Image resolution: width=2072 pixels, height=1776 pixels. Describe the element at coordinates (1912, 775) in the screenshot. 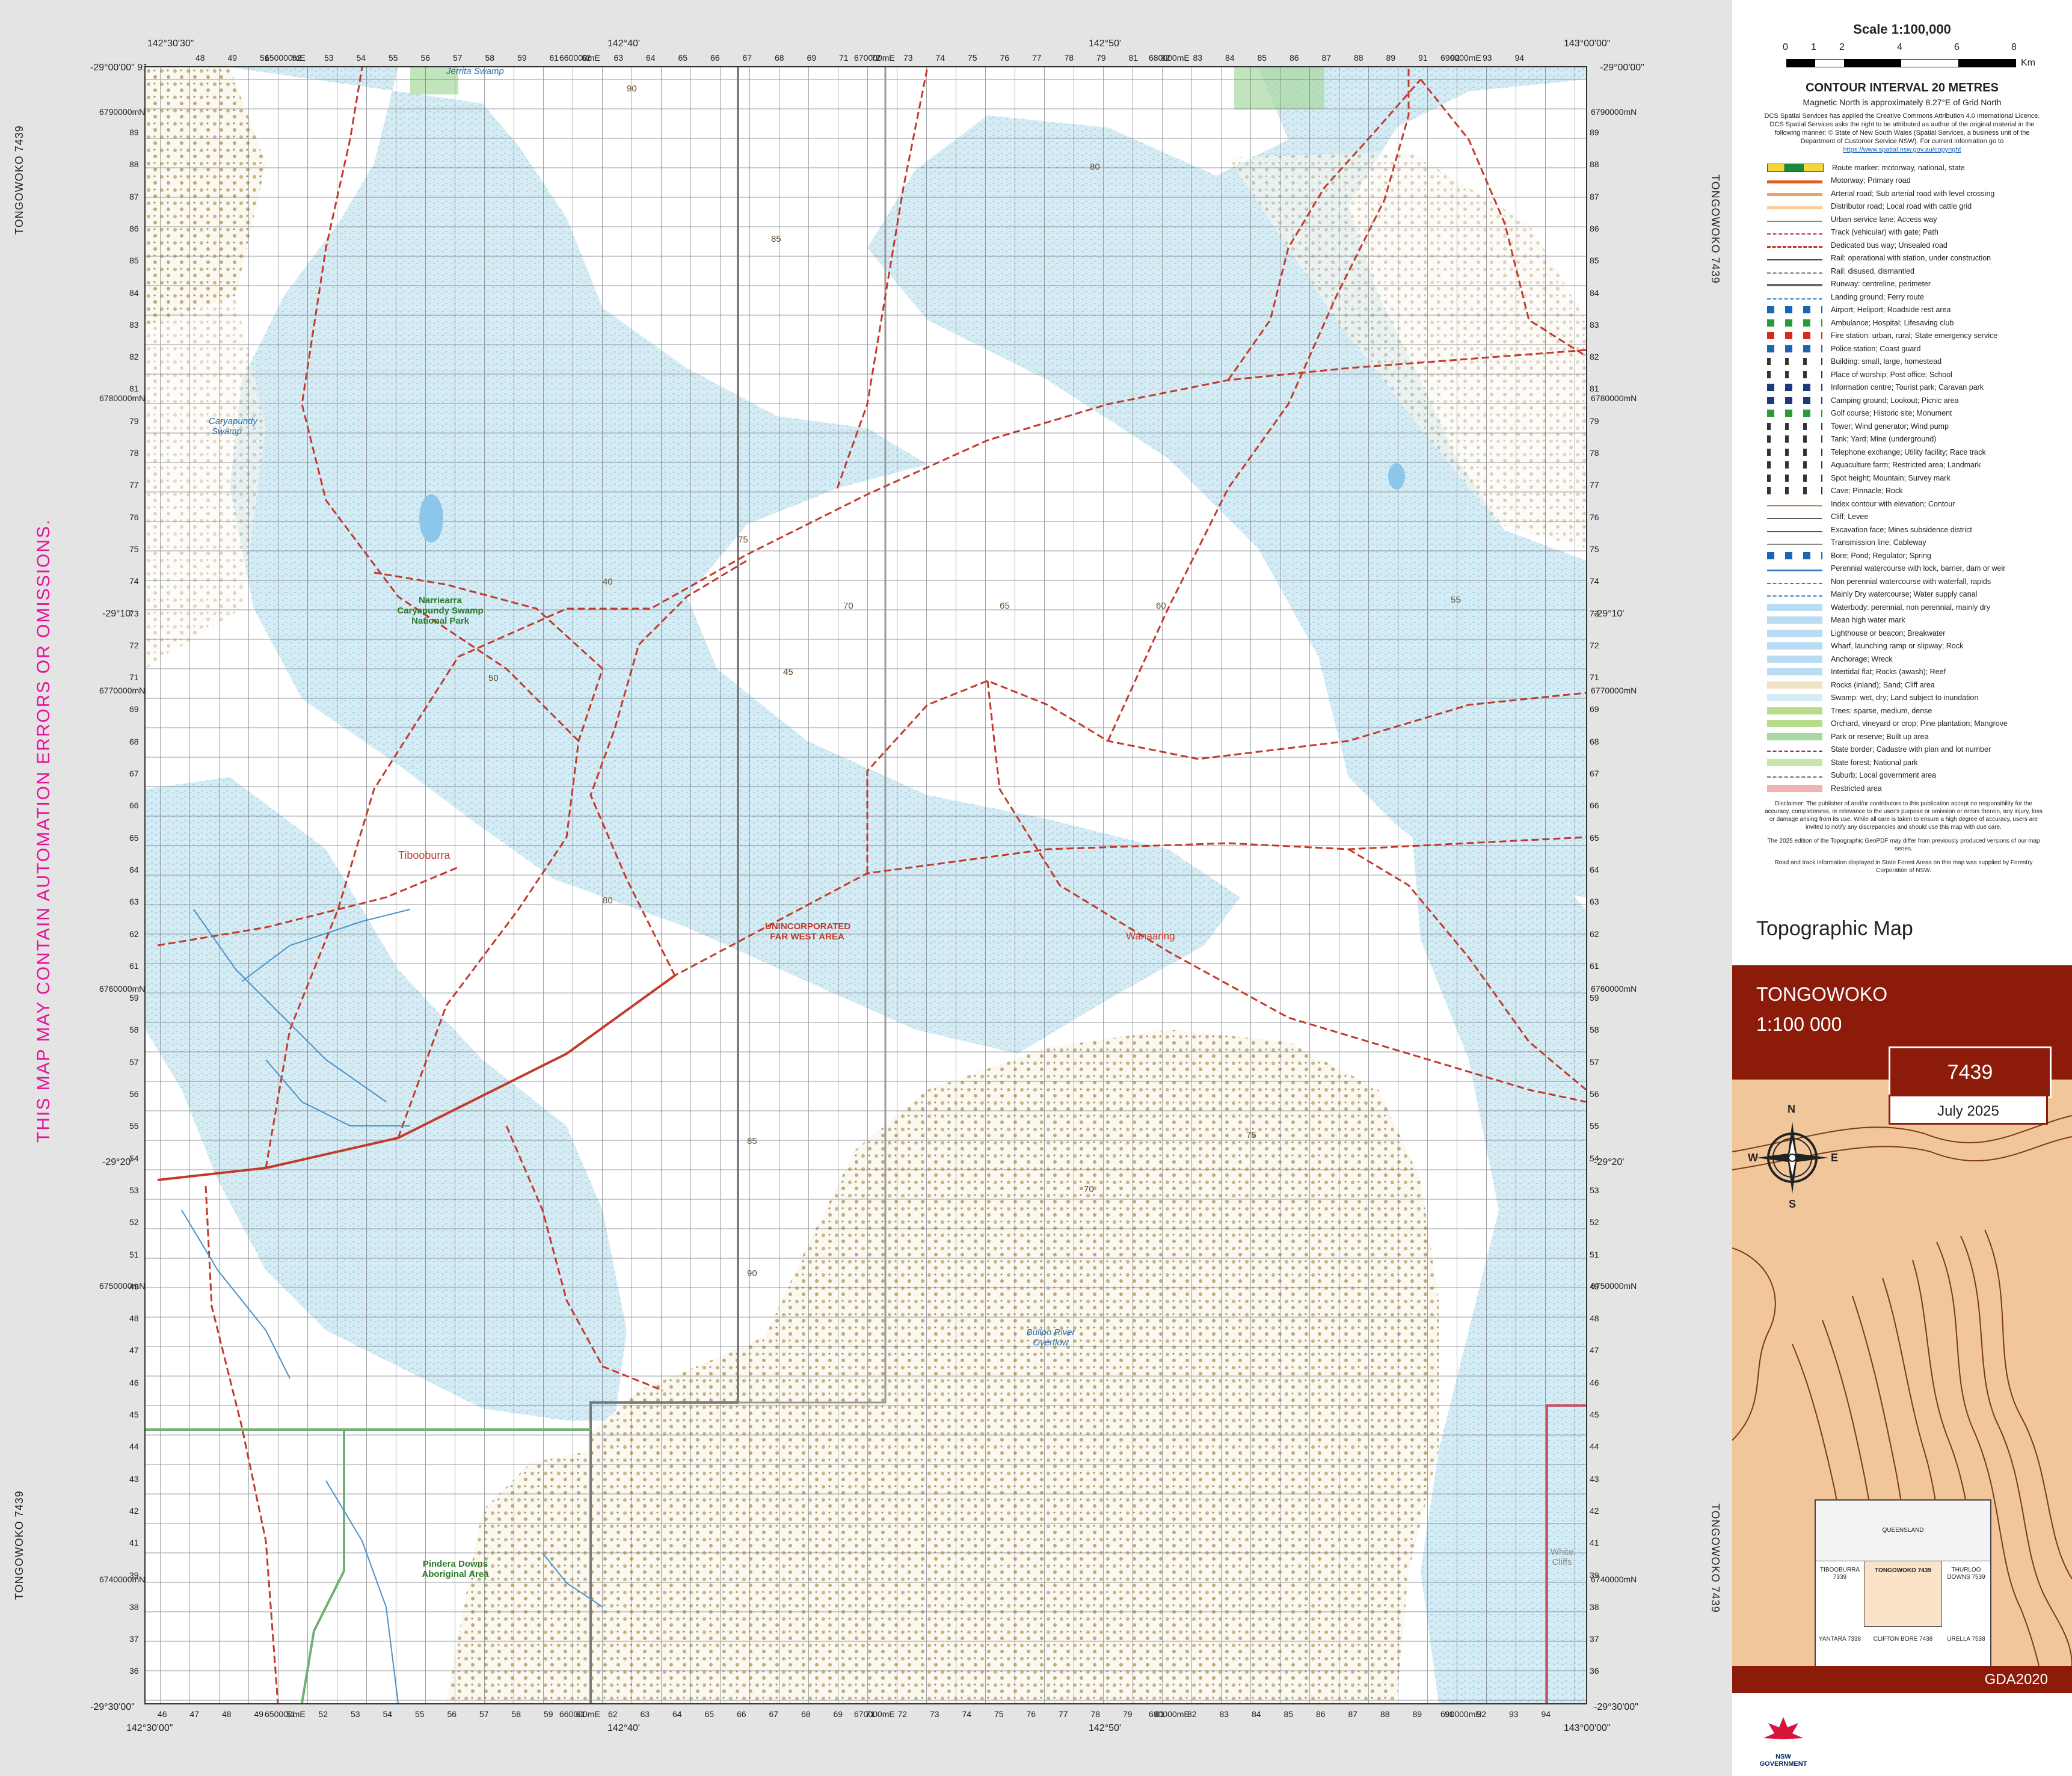

I see `legend-item: Suburb; Local government area` at that location.